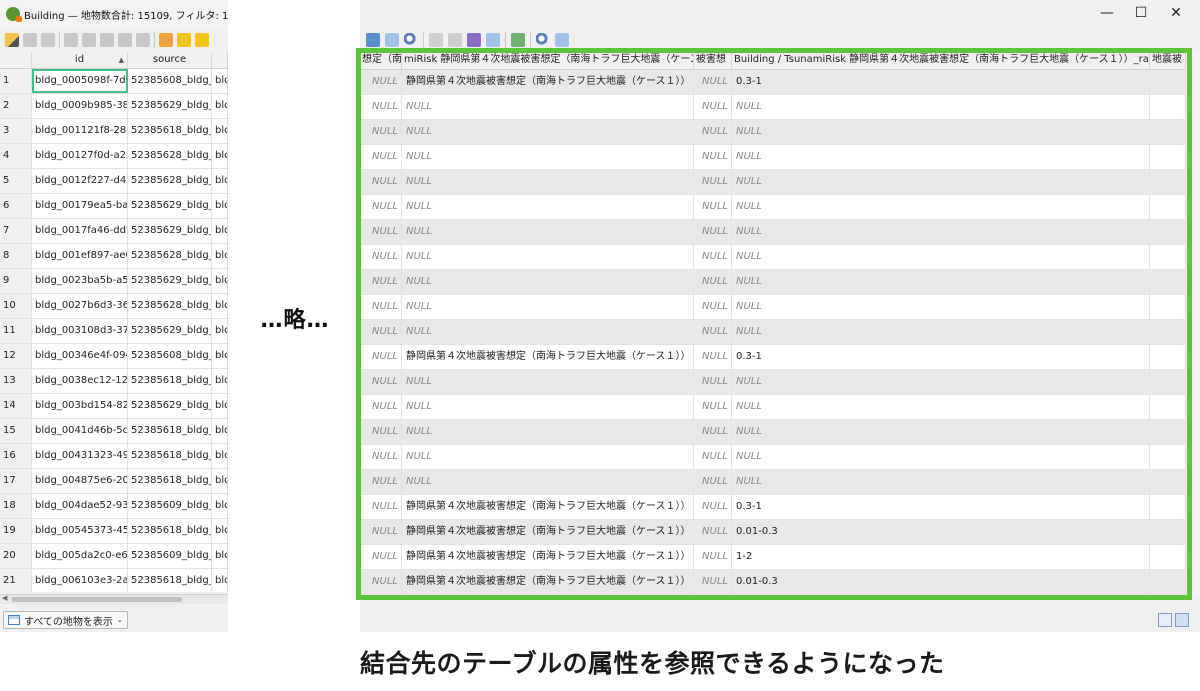  Describe the element at coordinates (114, 206) in the screenshot. I see `table-row: 6bldg_00179ea5-ba...52385629_bldg_...bld` at that location.